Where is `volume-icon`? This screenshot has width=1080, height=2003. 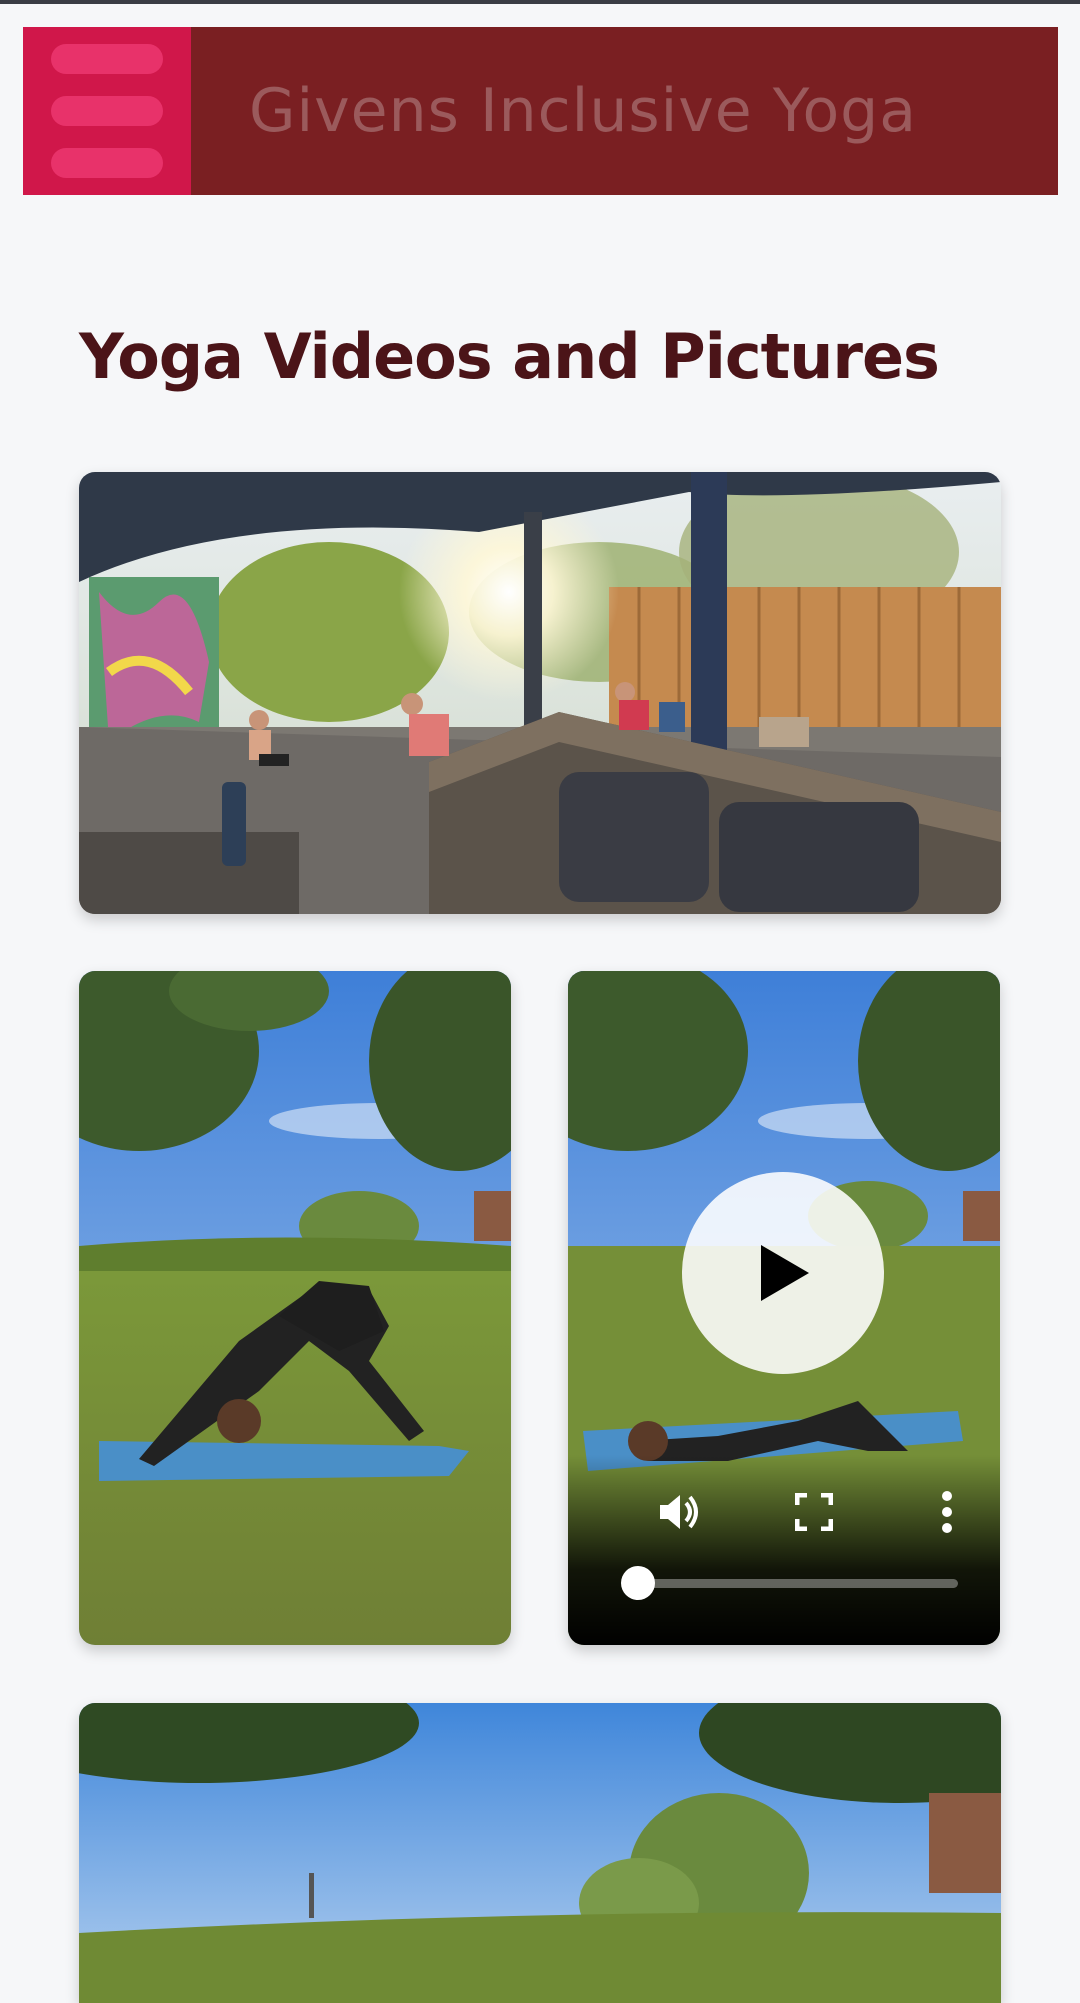 volume-icon is located at coordinates (679, 1512).